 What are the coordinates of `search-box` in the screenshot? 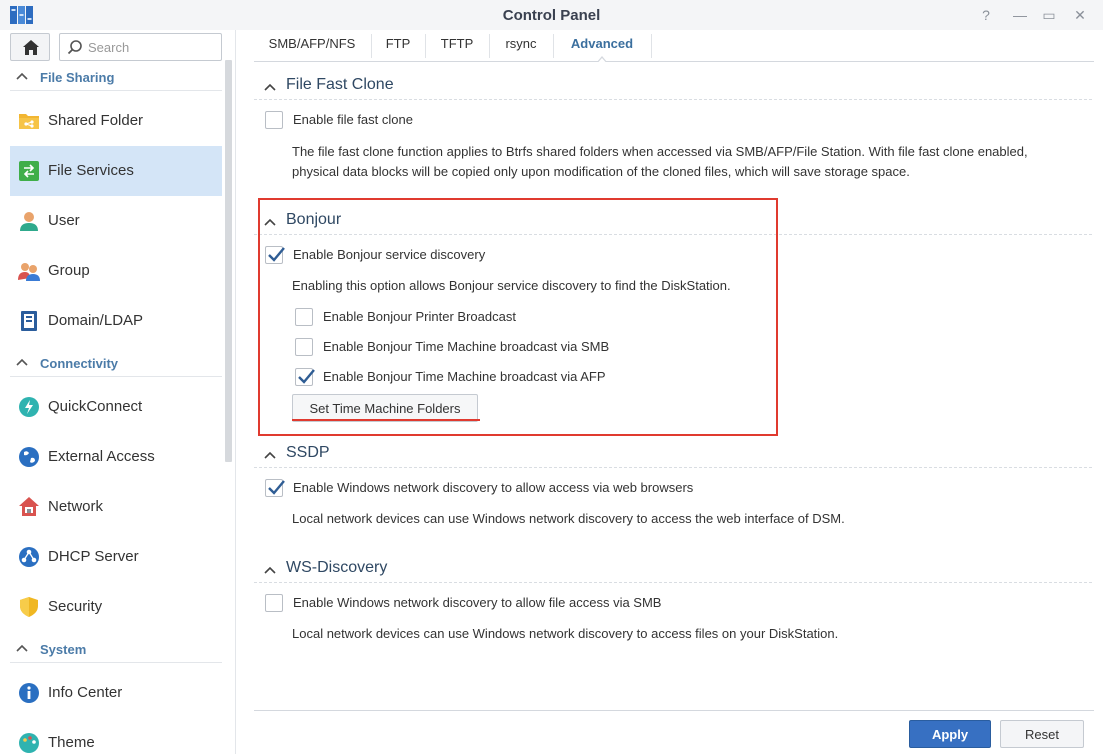 It's located at (140, 47).